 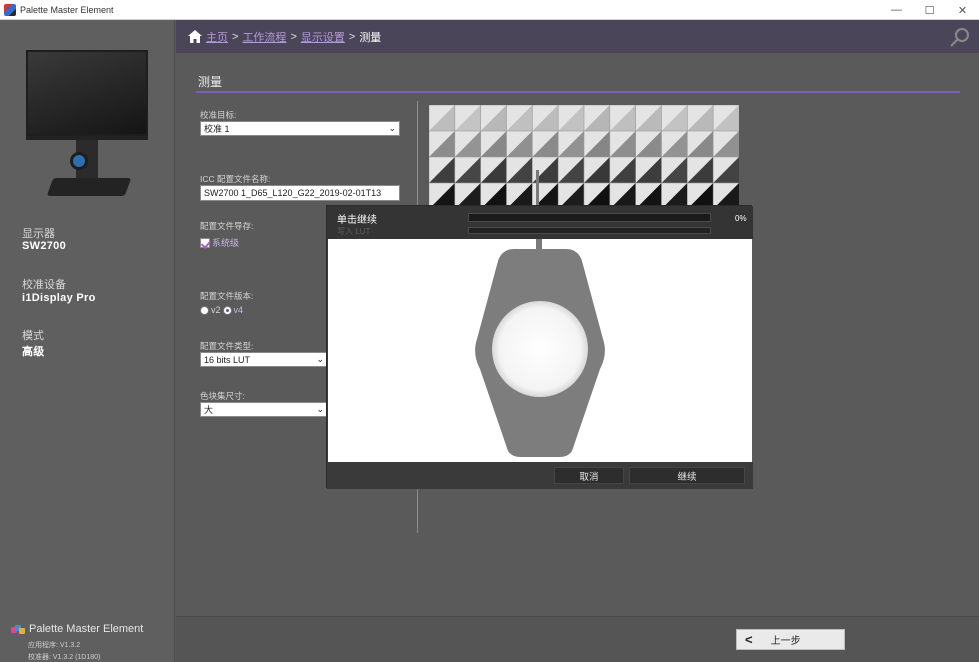 I want to click on display-value: SW2700, so click(x=44, y=246).